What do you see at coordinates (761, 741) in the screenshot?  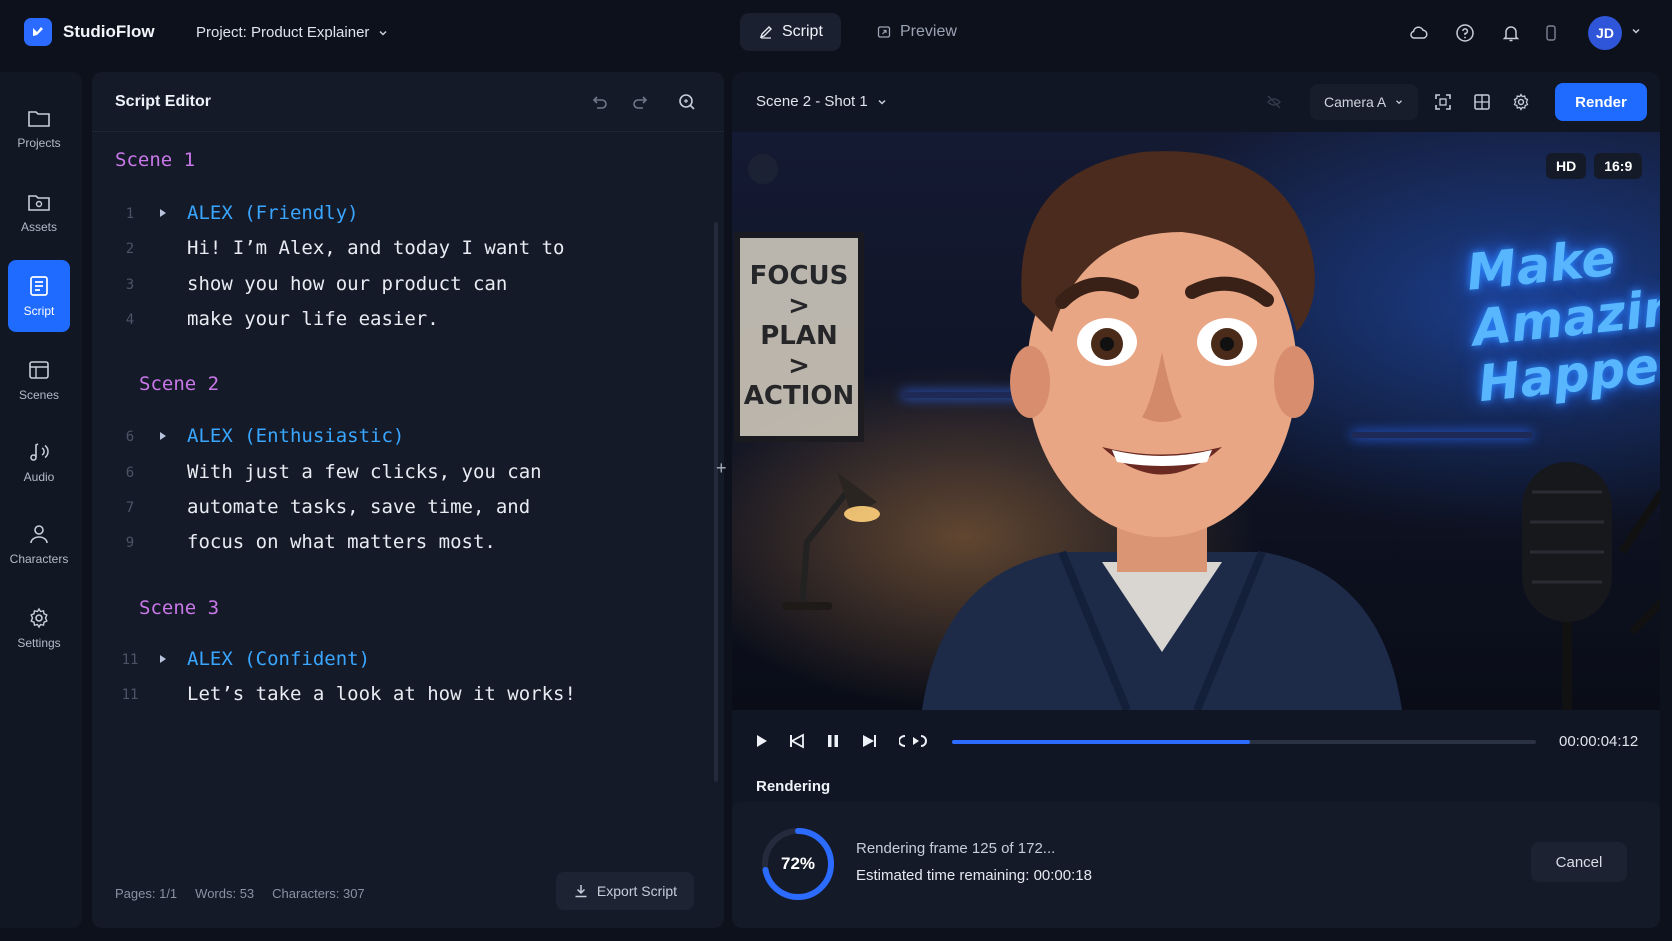 I see `play-icon` at bounding box center [761, 741].